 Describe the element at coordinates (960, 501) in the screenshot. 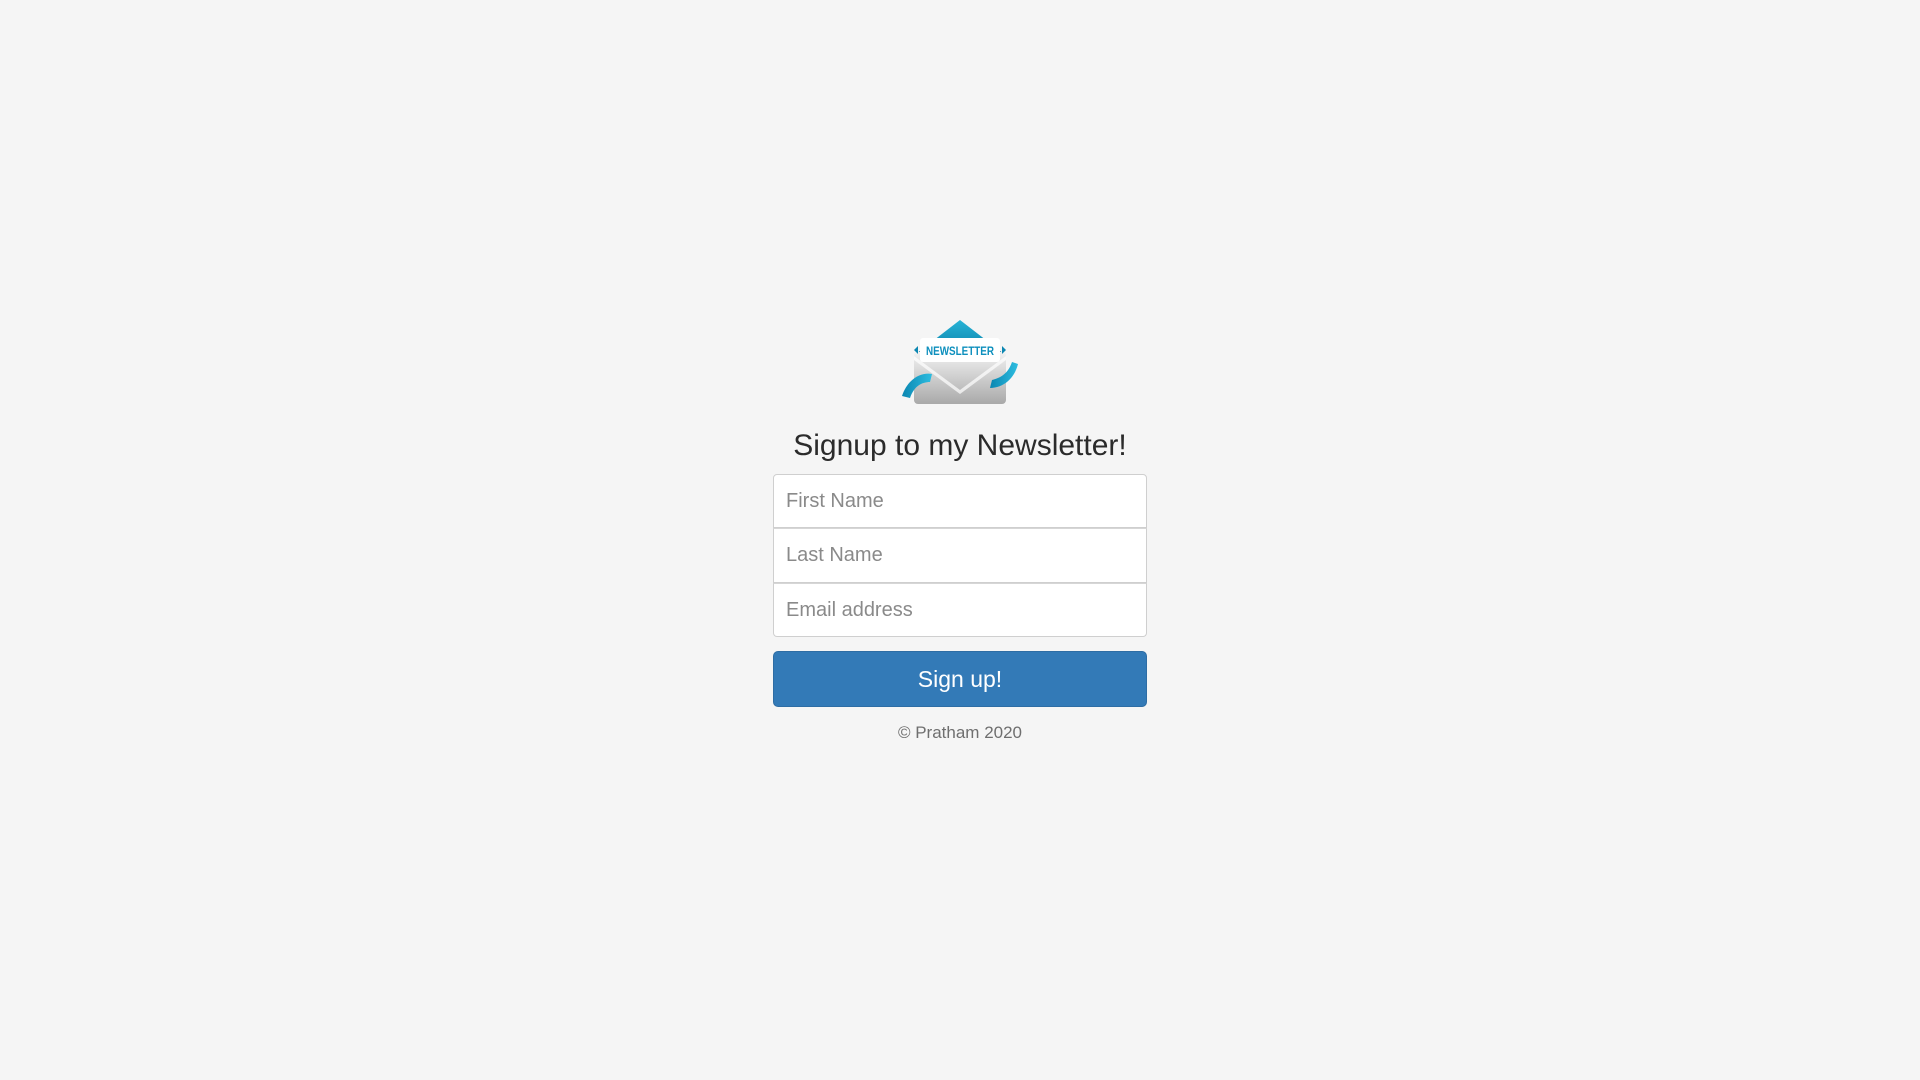

I see `first-name-input` at that location.